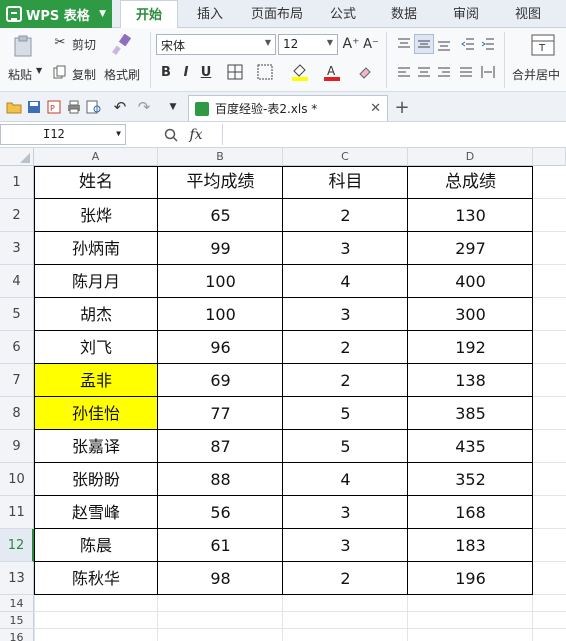  What do you see at coordinates (220, 578) in the screenshot?
I see `table-cell: 98` at bounding box center [220, 578].